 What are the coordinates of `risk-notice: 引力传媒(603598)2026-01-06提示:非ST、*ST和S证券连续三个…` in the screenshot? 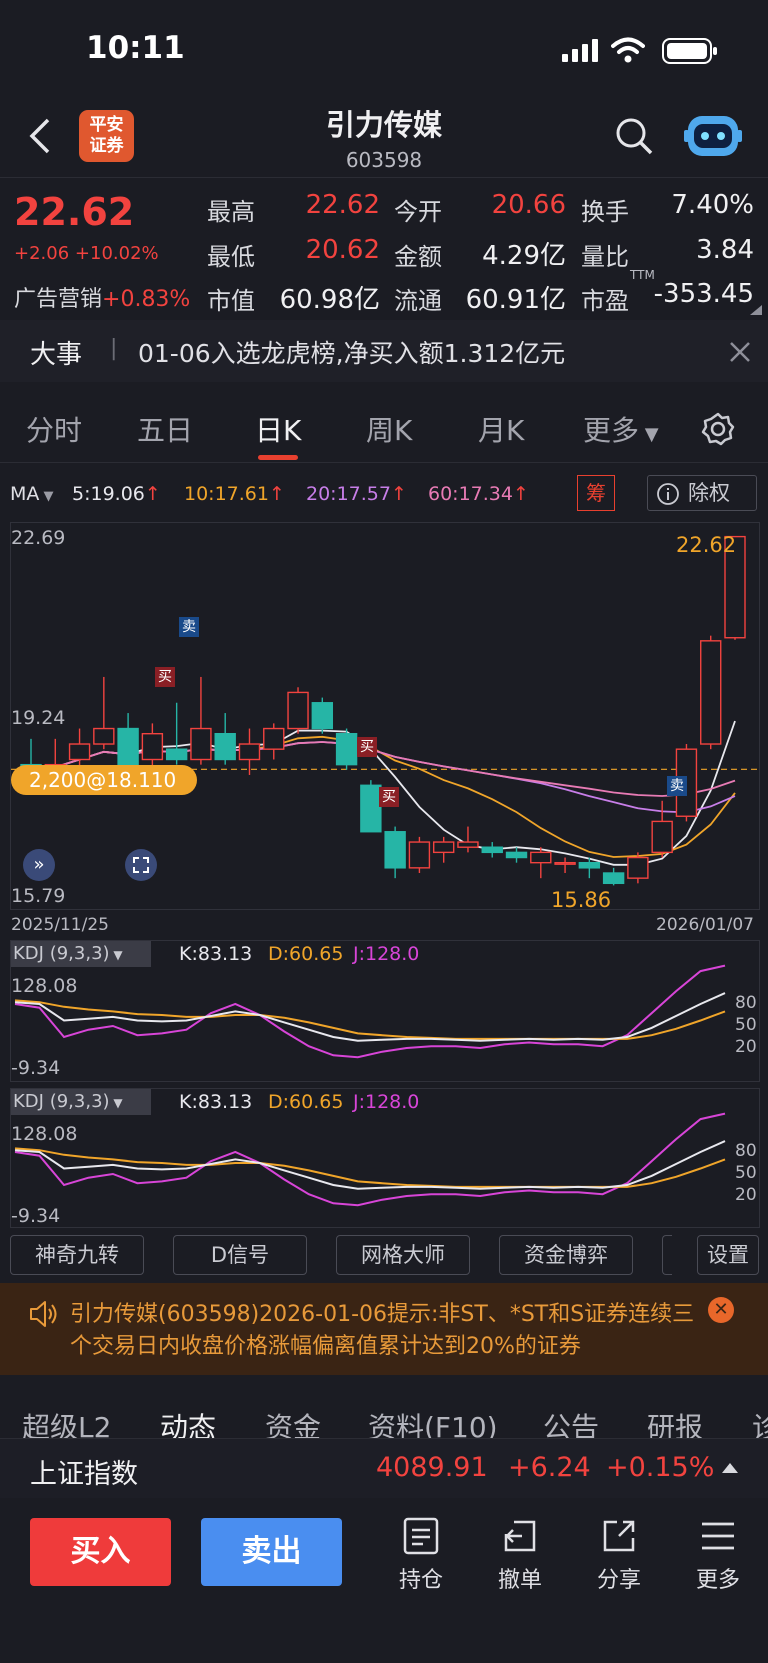 It's located at (384, 1329).